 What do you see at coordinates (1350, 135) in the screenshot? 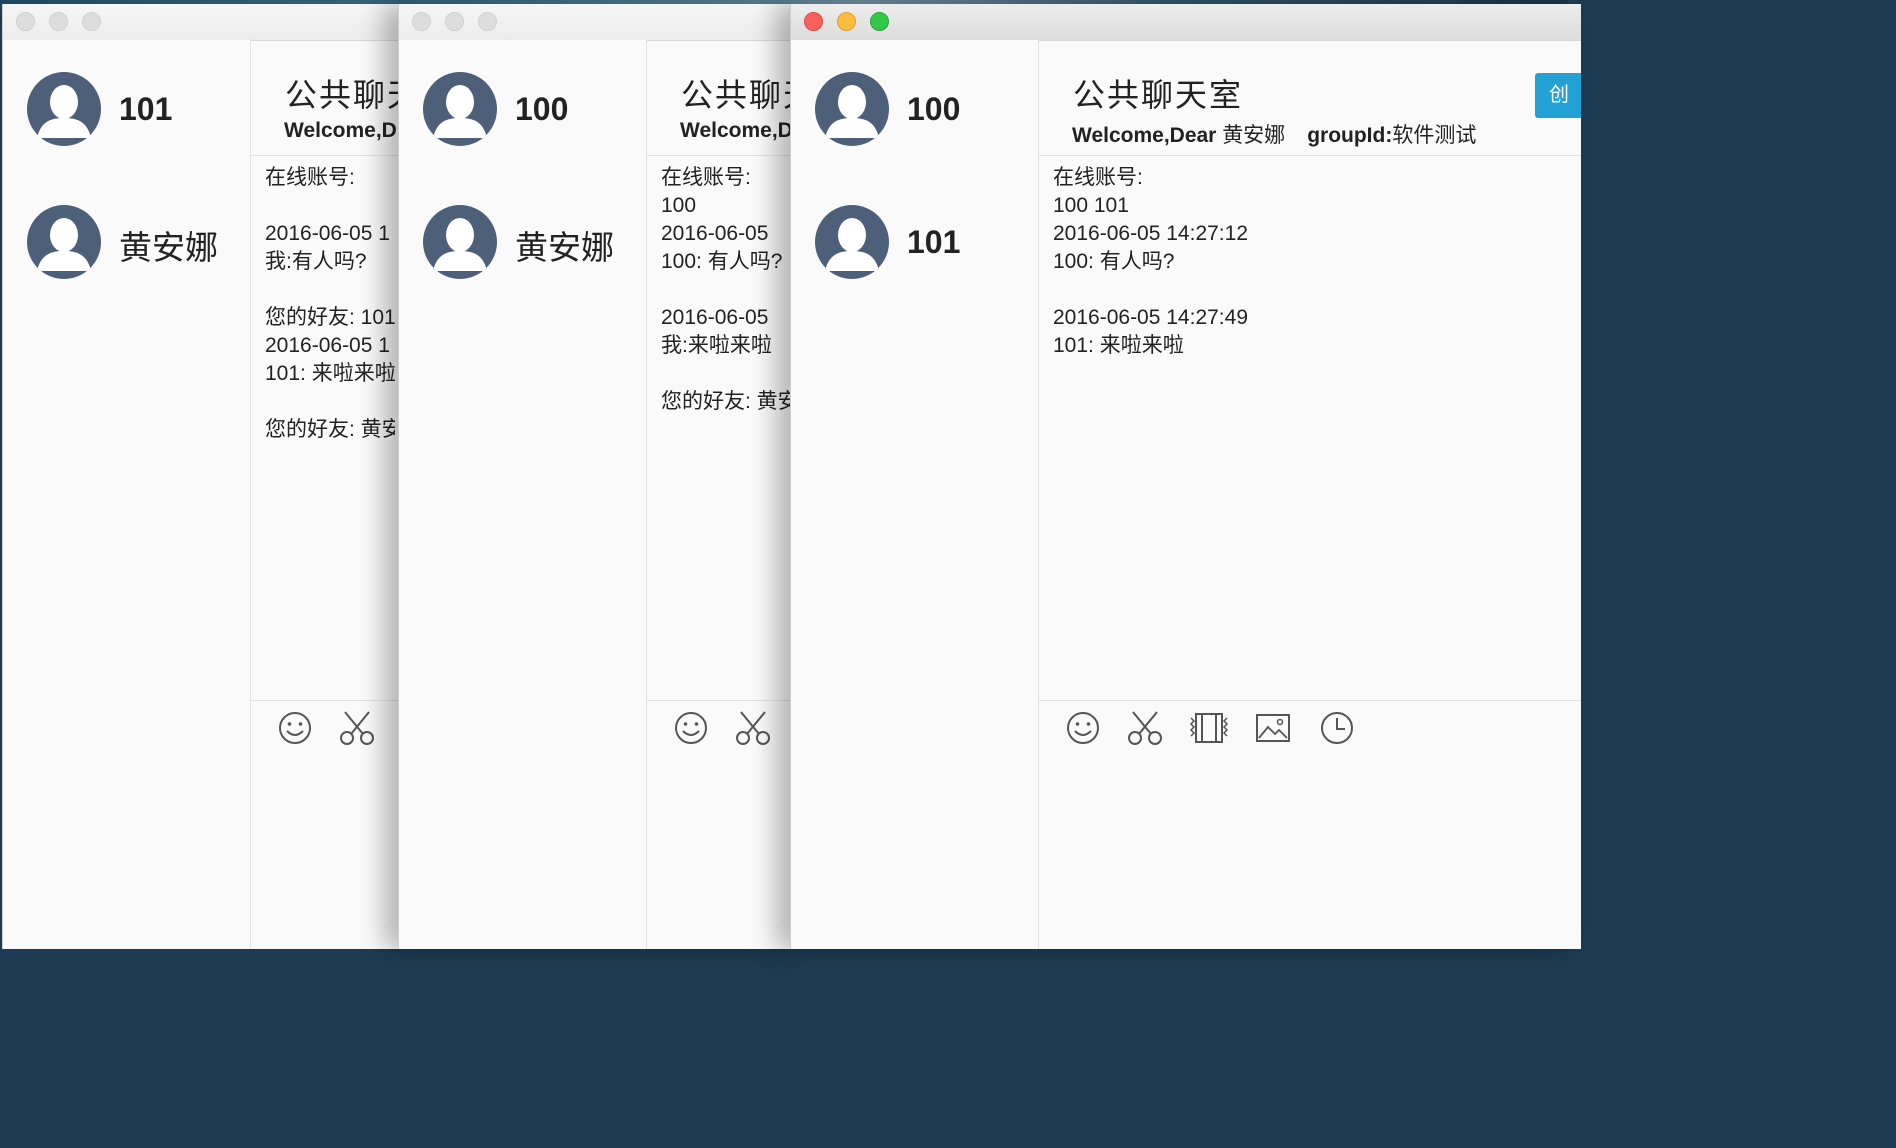
I see `group-id-label: groupId:` at bounding box center [1350, 135].